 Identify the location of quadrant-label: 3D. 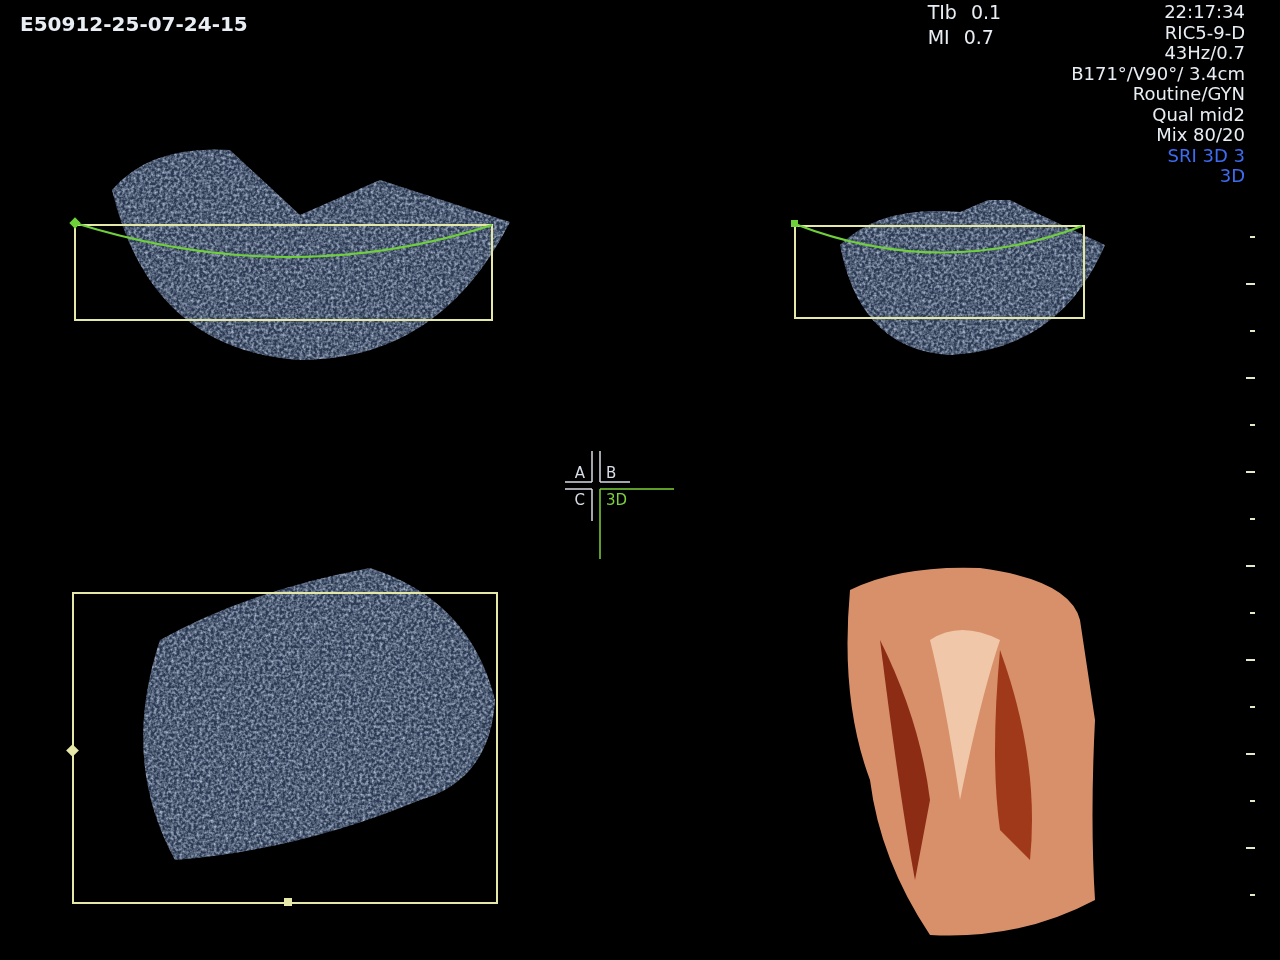
(617, 500).